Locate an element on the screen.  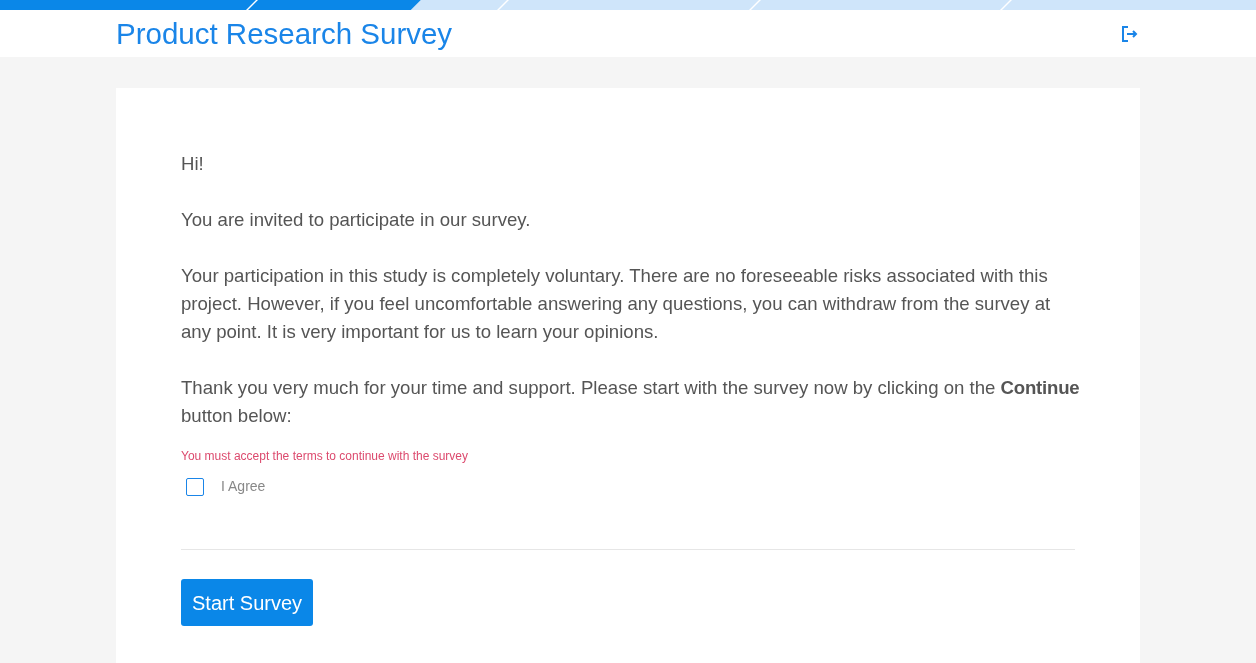
intro-paragraph: Hi! is located at coordinates (193, 164).